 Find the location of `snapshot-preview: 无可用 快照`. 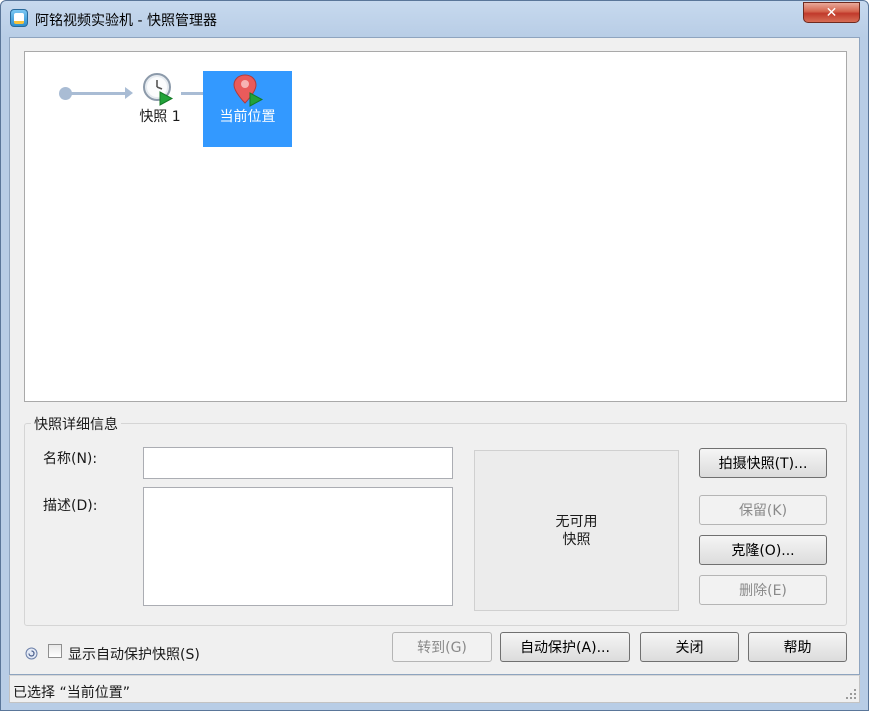

snapshot-preview: 无可用 快照 is located at coordinates (576, 530).